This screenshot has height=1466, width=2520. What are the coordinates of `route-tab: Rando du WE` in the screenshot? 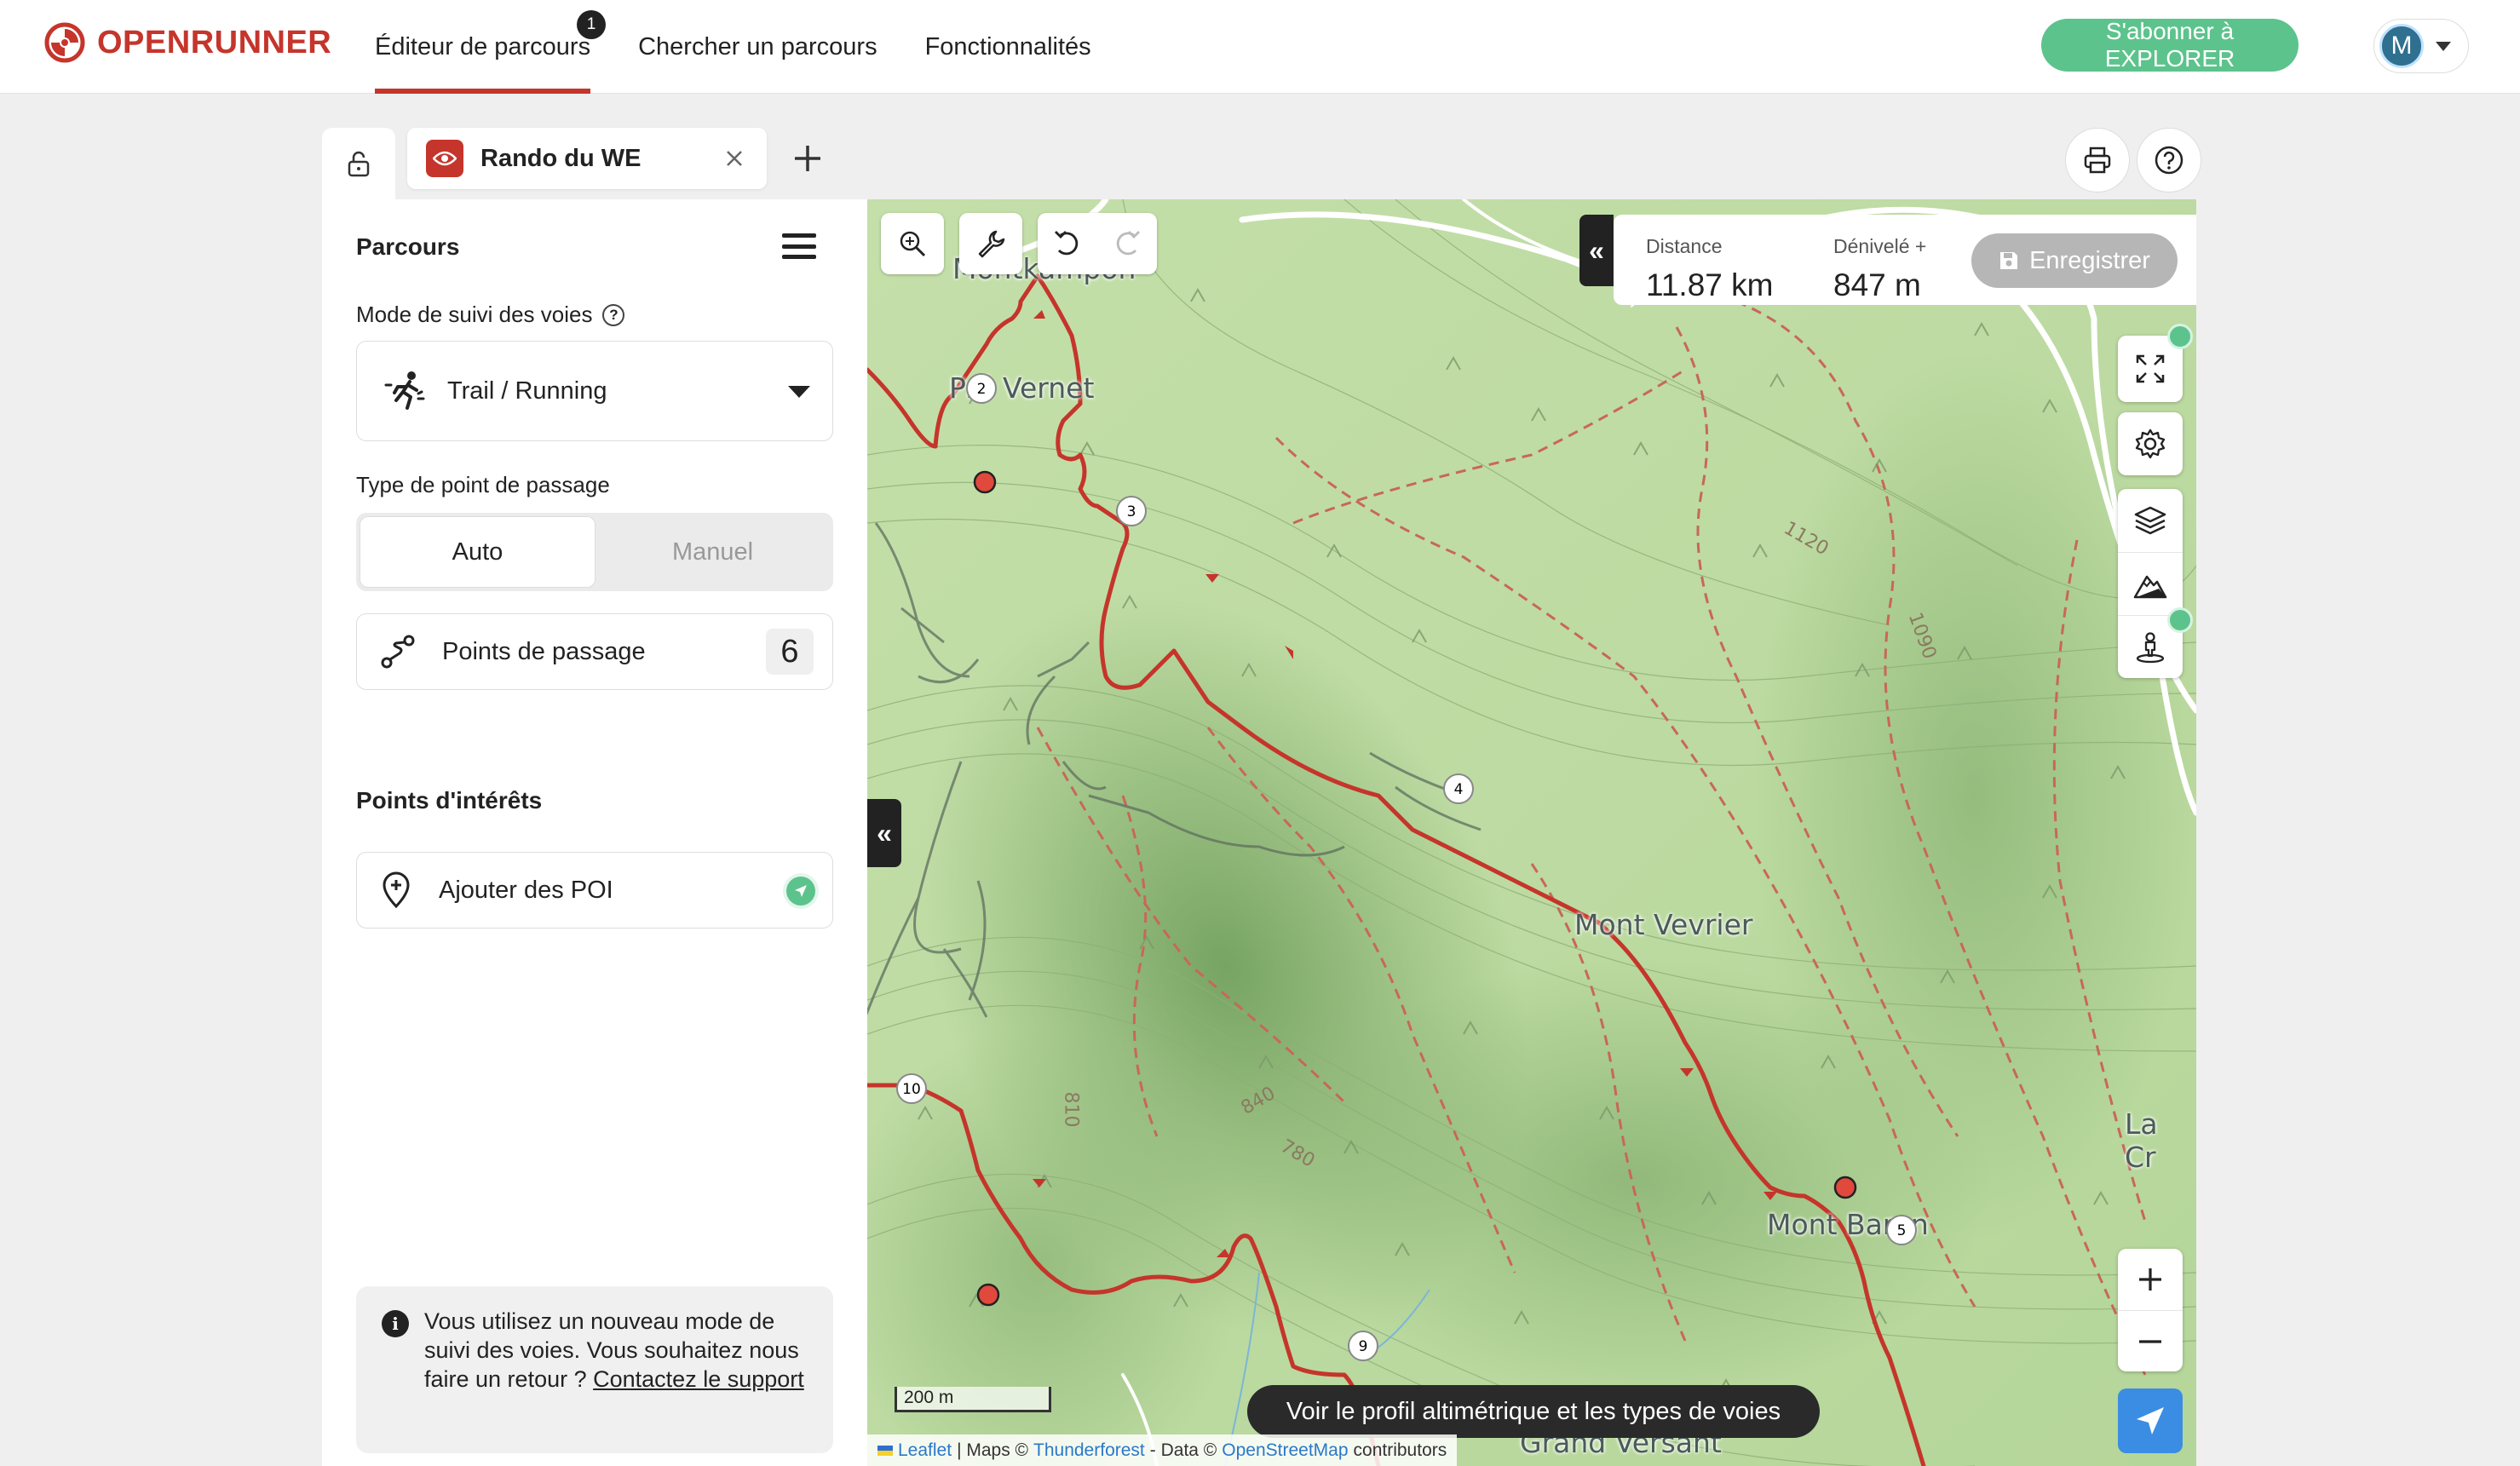 It's located at (587, 158).